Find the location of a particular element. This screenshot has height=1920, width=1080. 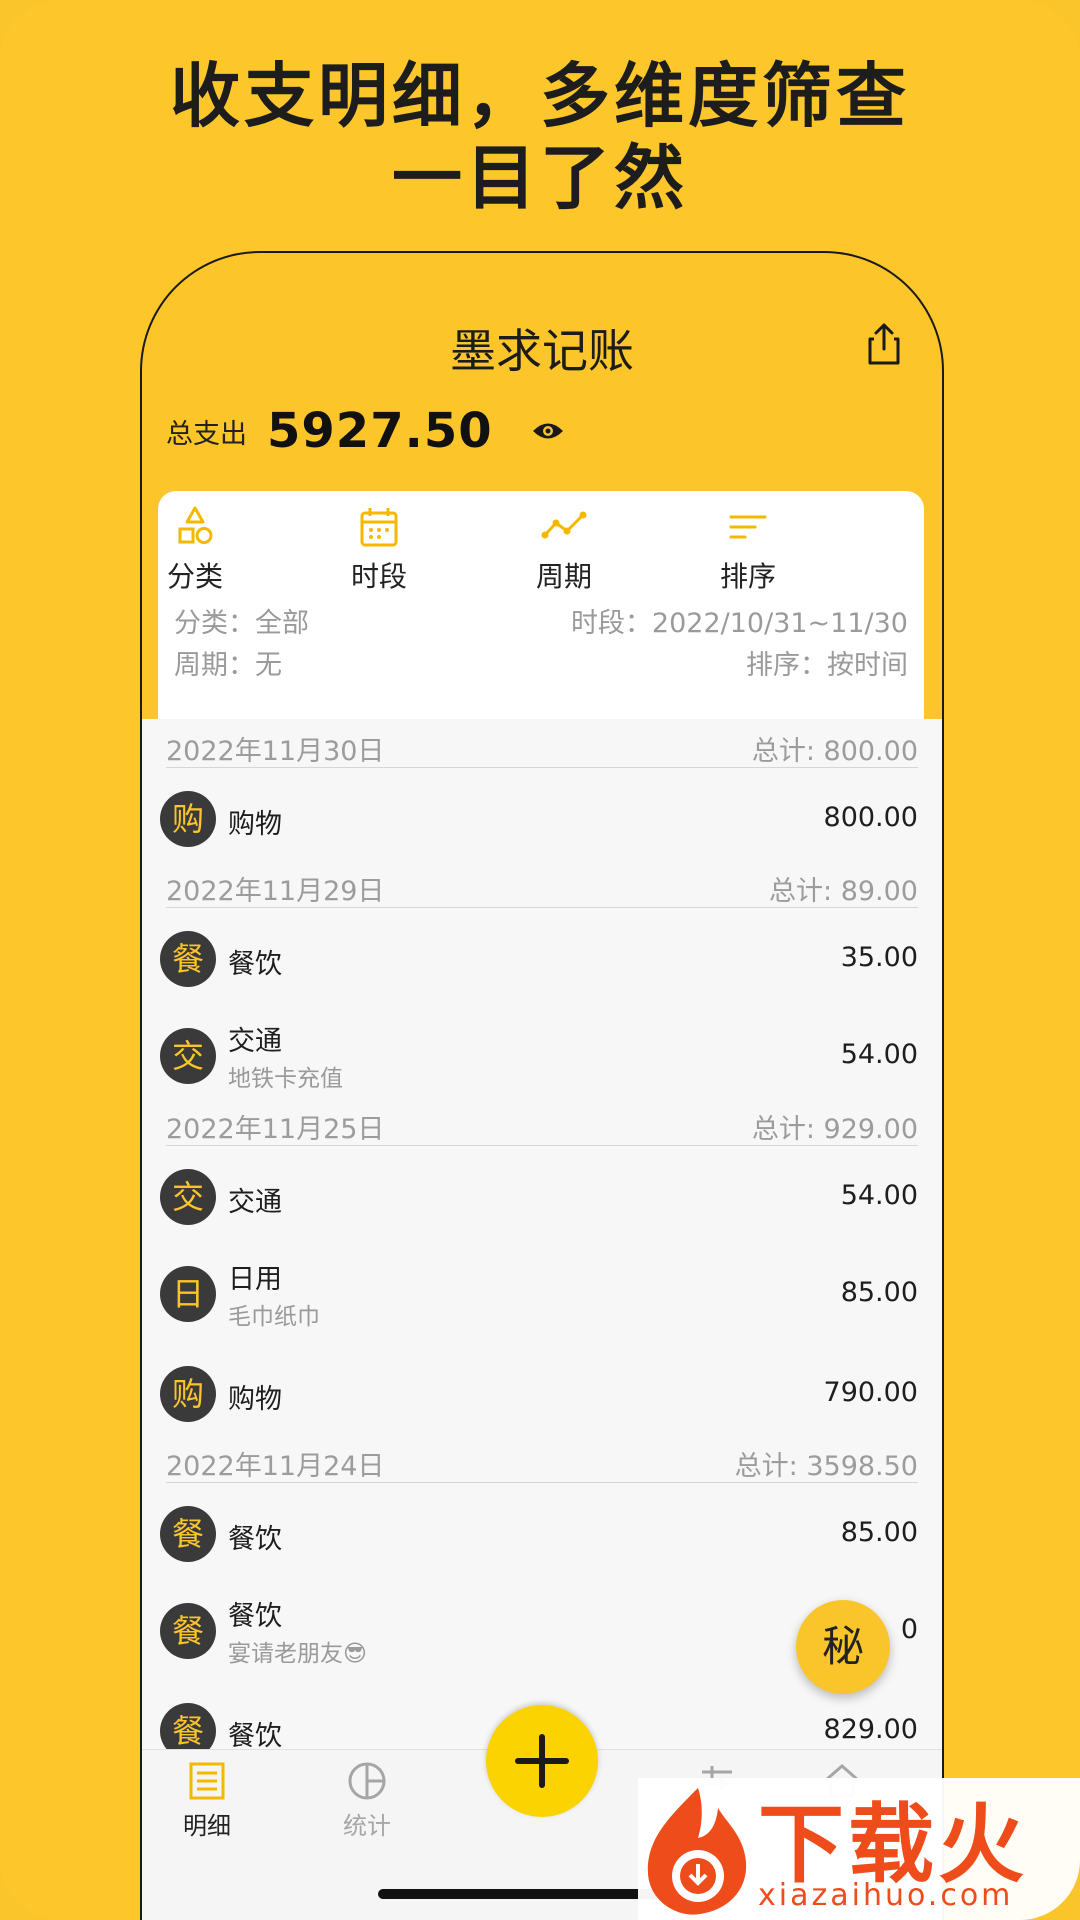

day-total: 总计: 929.00 is located at coordinates (834, 1129).